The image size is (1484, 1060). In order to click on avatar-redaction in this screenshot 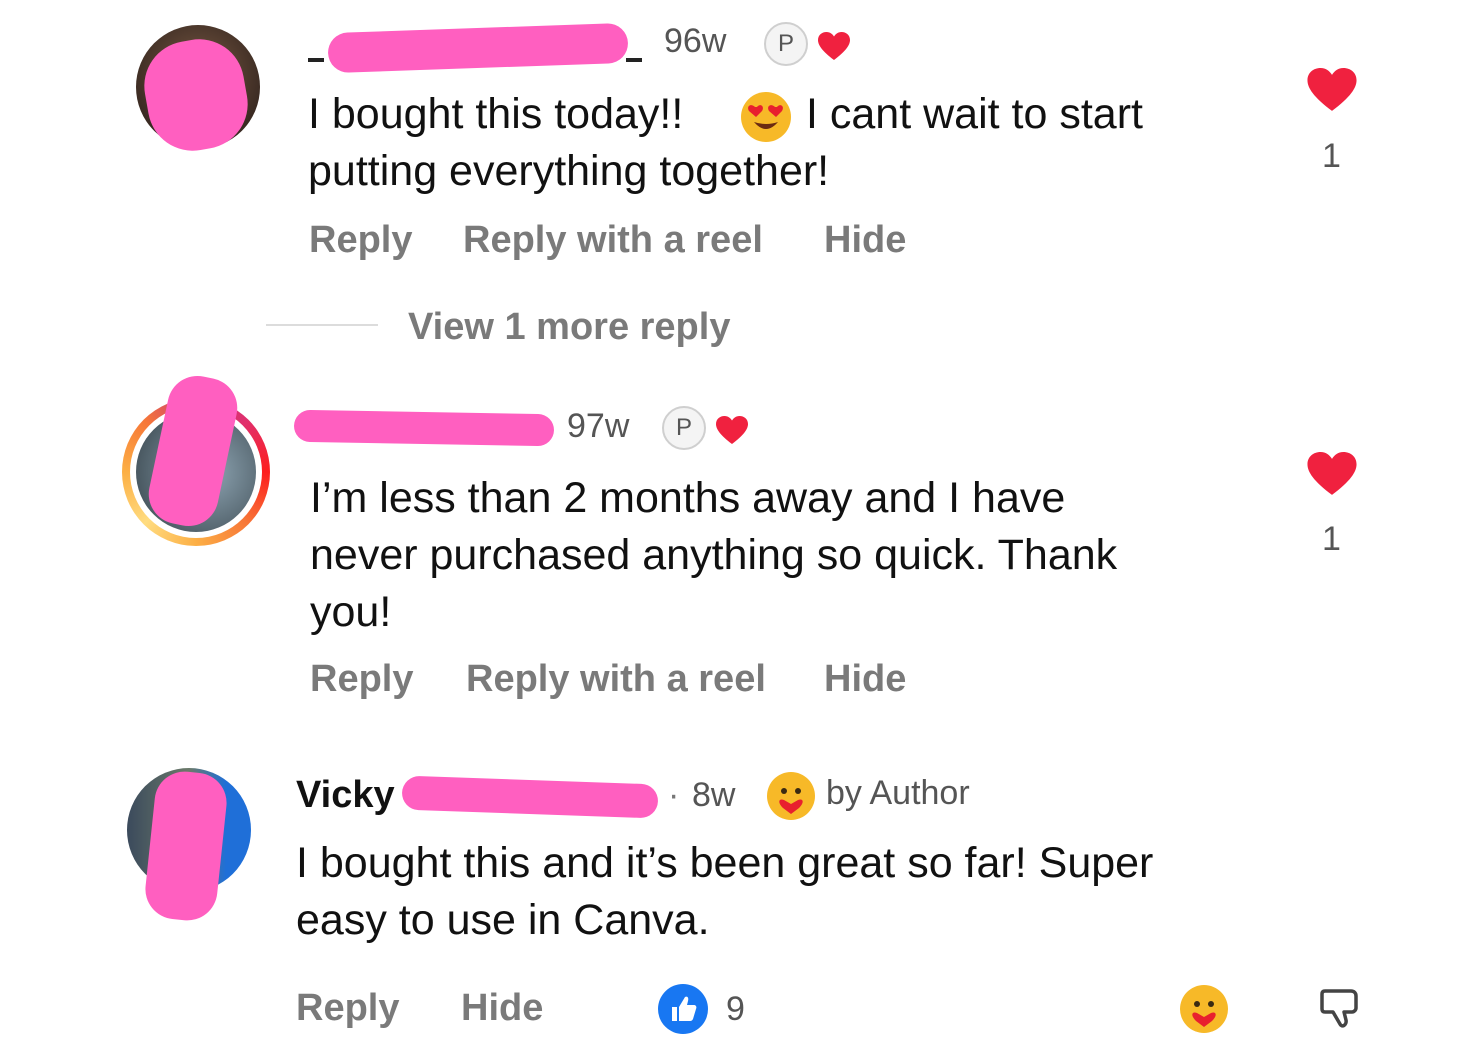, I will do `click(186, 846)`.